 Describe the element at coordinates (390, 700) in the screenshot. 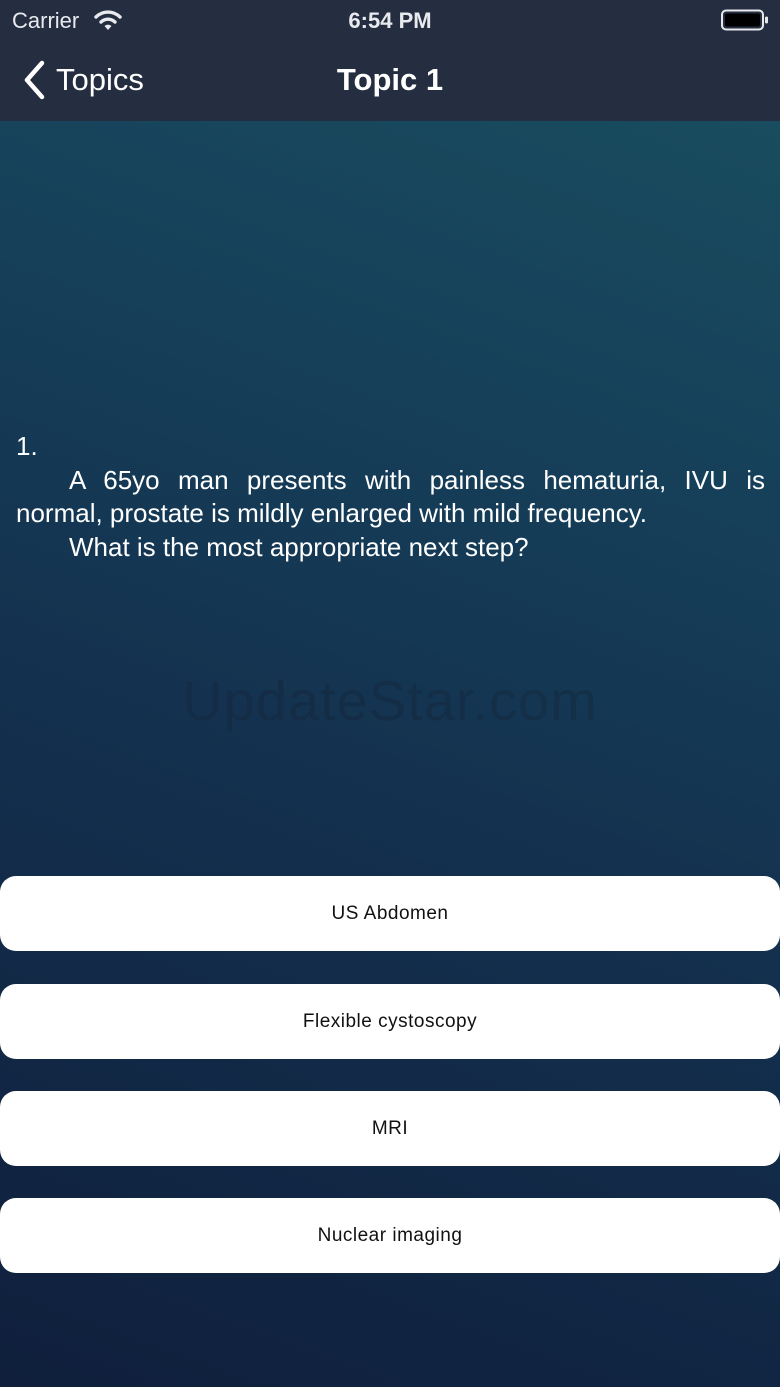

I see `watermark: UpdateStar.com` at that location.